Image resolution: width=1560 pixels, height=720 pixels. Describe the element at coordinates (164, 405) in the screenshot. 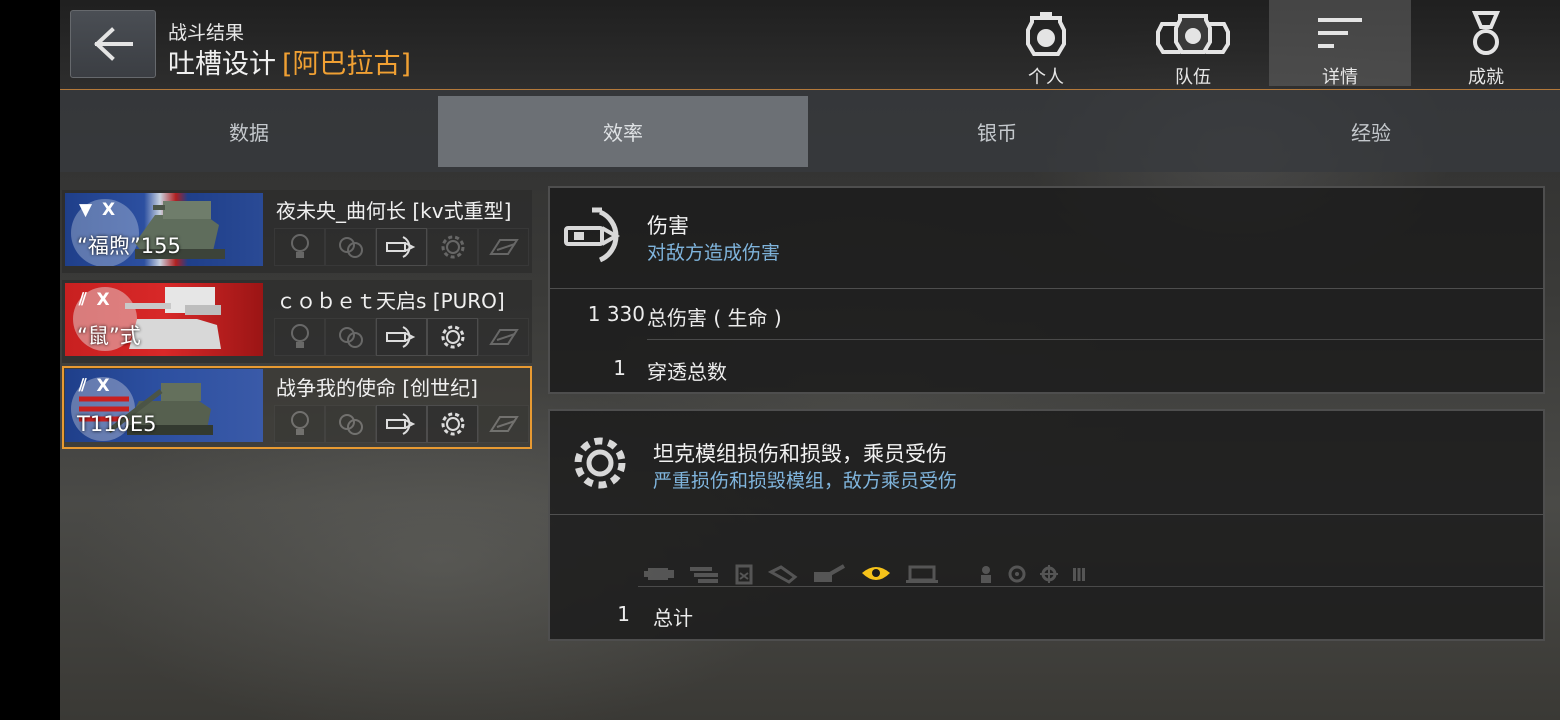

I see `tank-thumbnail: ⫽ X T110E5` at that location.